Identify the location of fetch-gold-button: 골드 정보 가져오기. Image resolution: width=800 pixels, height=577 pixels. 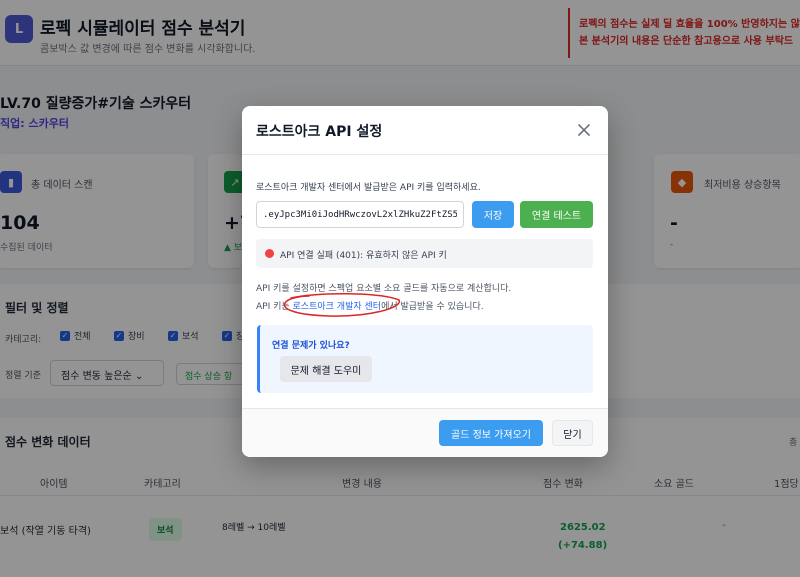
(491, 433).